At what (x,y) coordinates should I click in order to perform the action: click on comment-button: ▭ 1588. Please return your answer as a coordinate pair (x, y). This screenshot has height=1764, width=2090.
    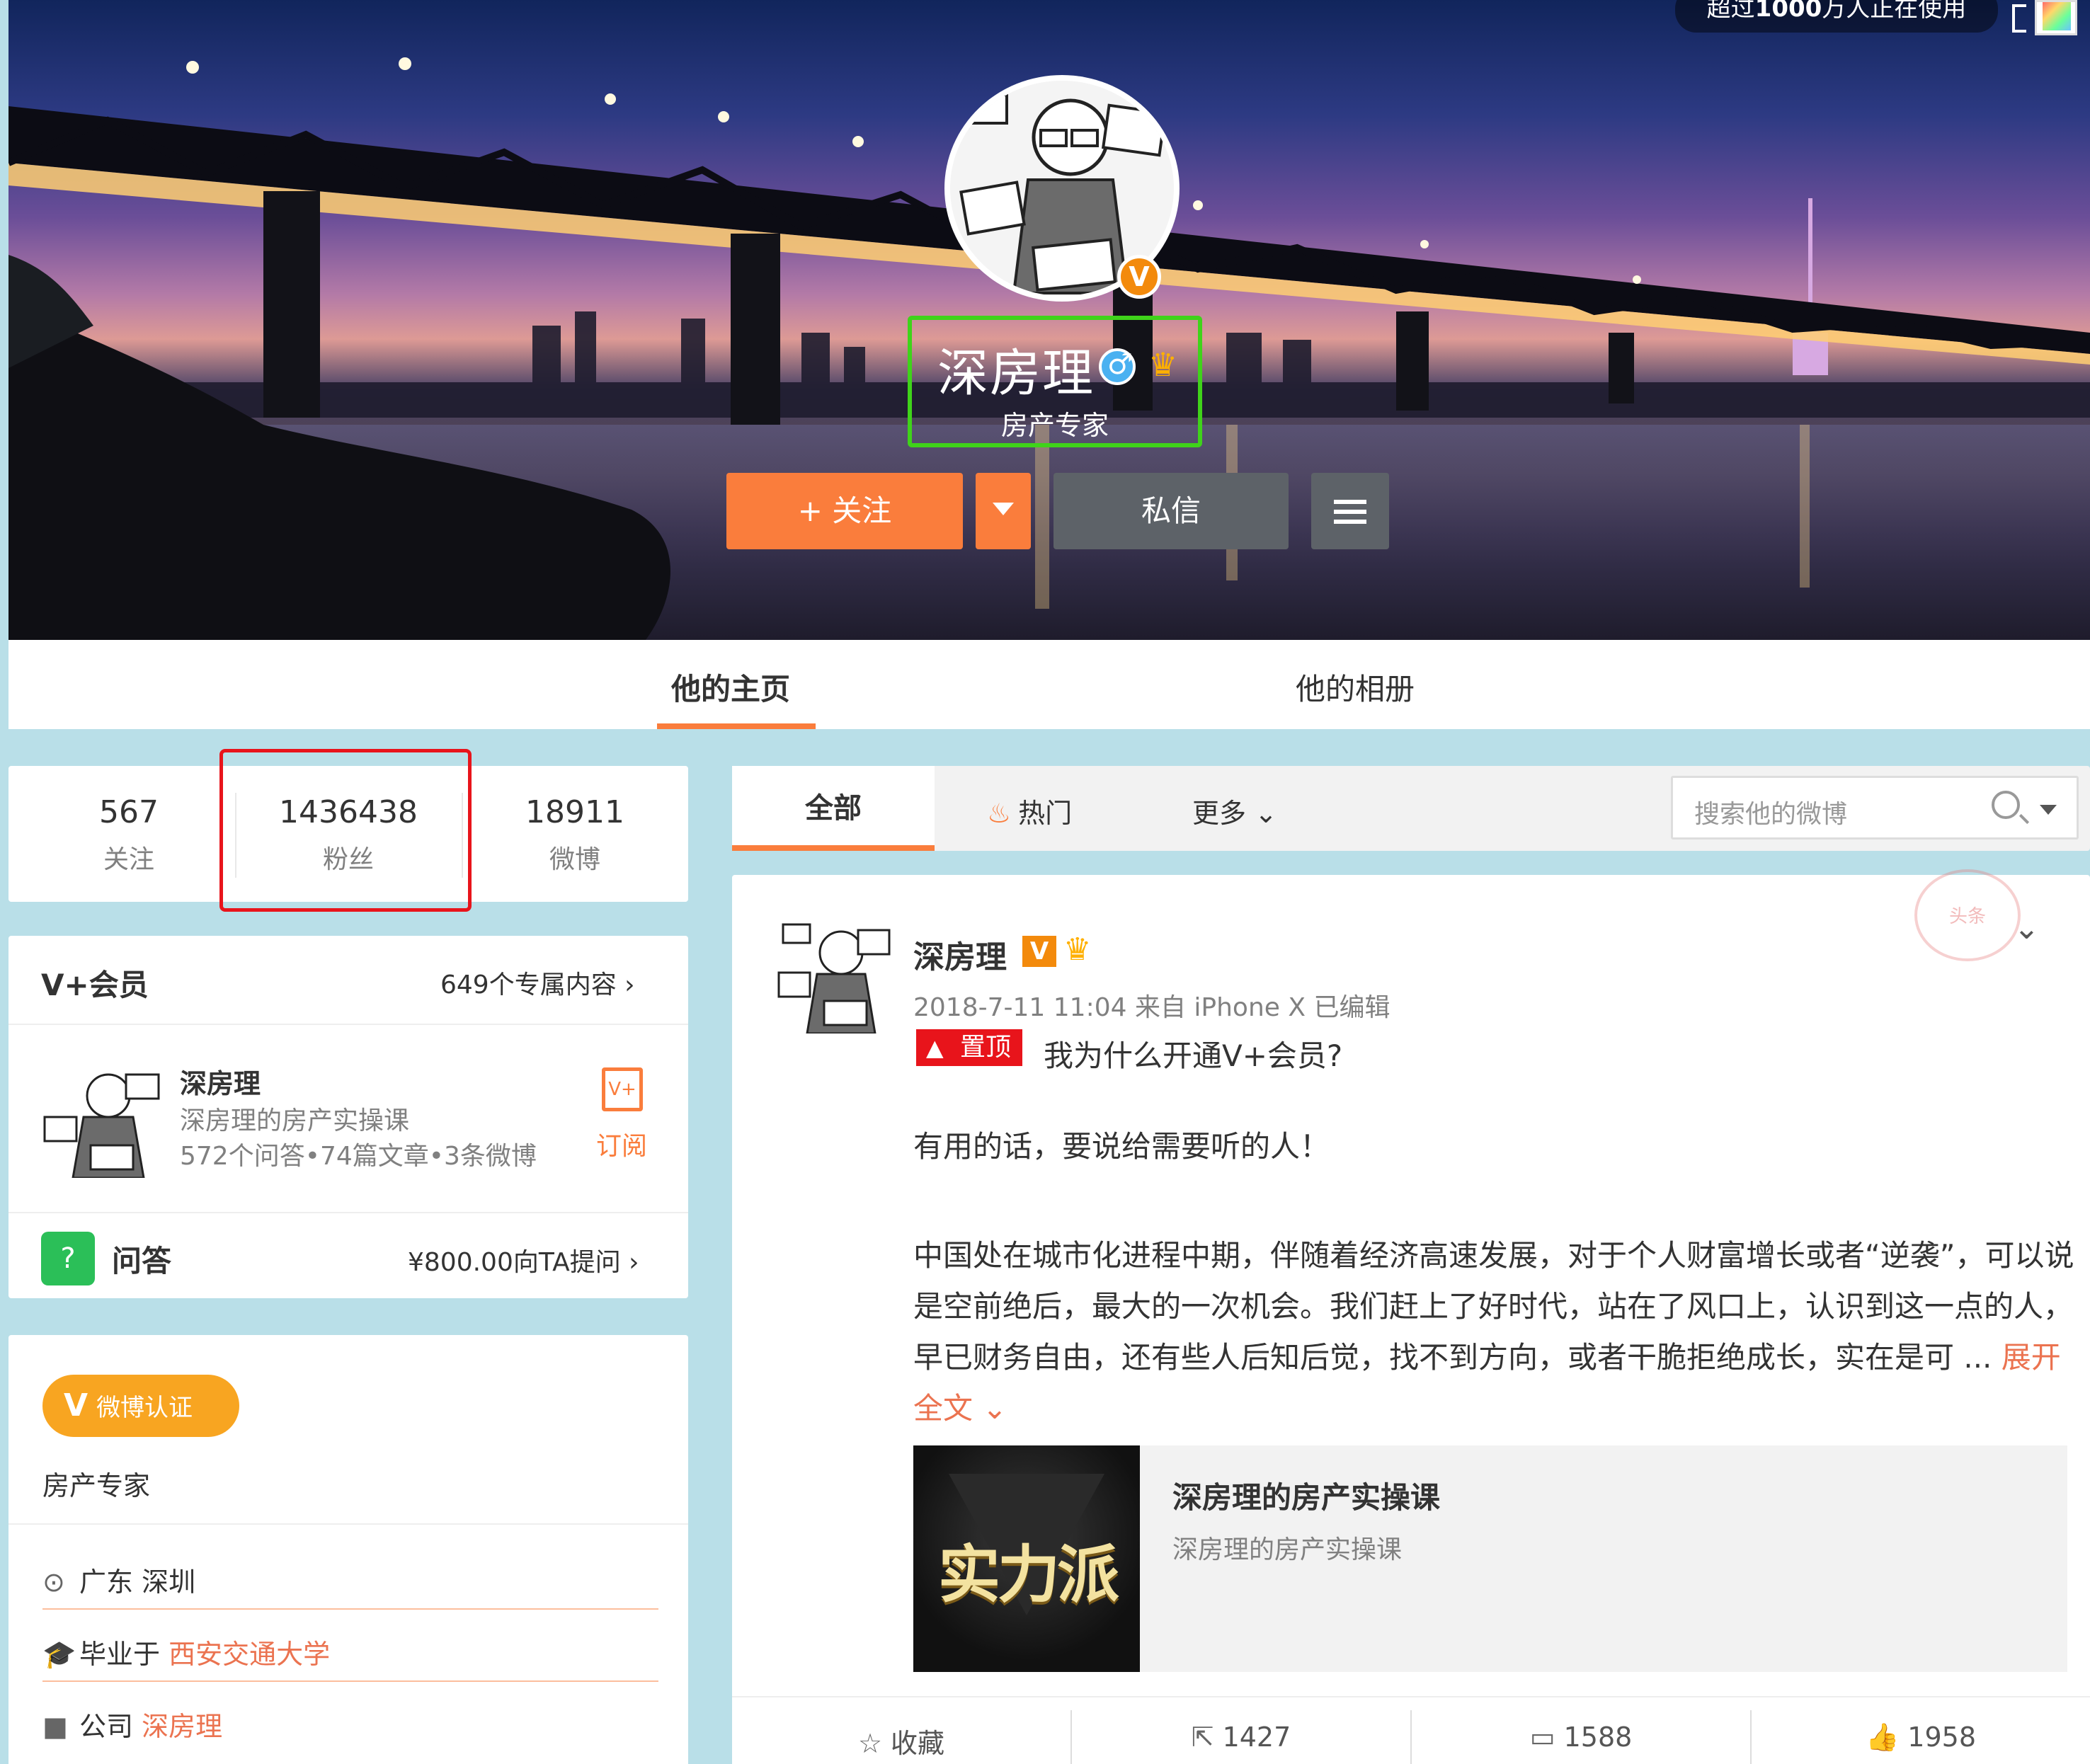
    Looking at the image, I should click on (1581, 1737).